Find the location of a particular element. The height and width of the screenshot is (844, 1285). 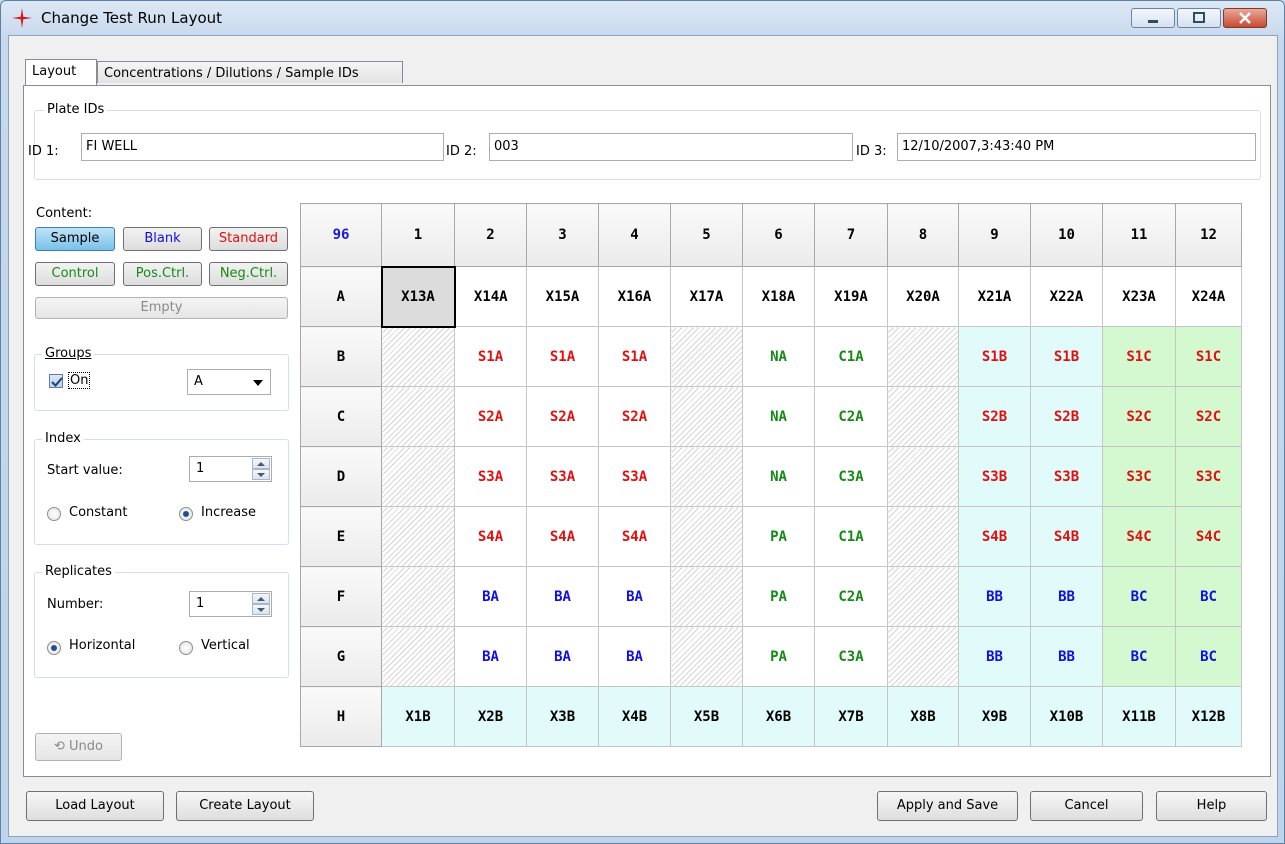

increase-label: Increase is located at coordinates (228, 512).